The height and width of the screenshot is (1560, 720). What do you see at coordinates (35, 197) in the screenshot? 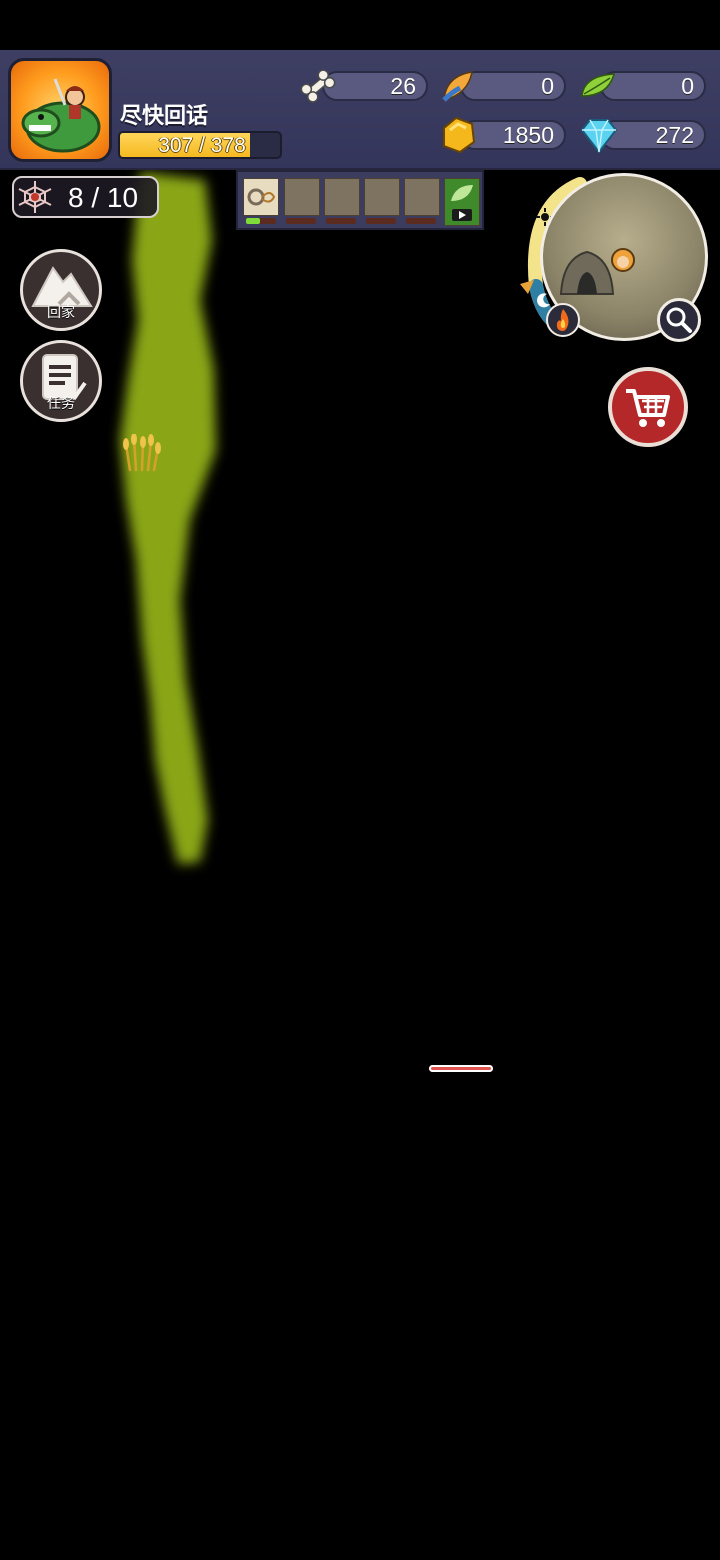
I see `spider-web-icon` at bounding box center [35, 197].